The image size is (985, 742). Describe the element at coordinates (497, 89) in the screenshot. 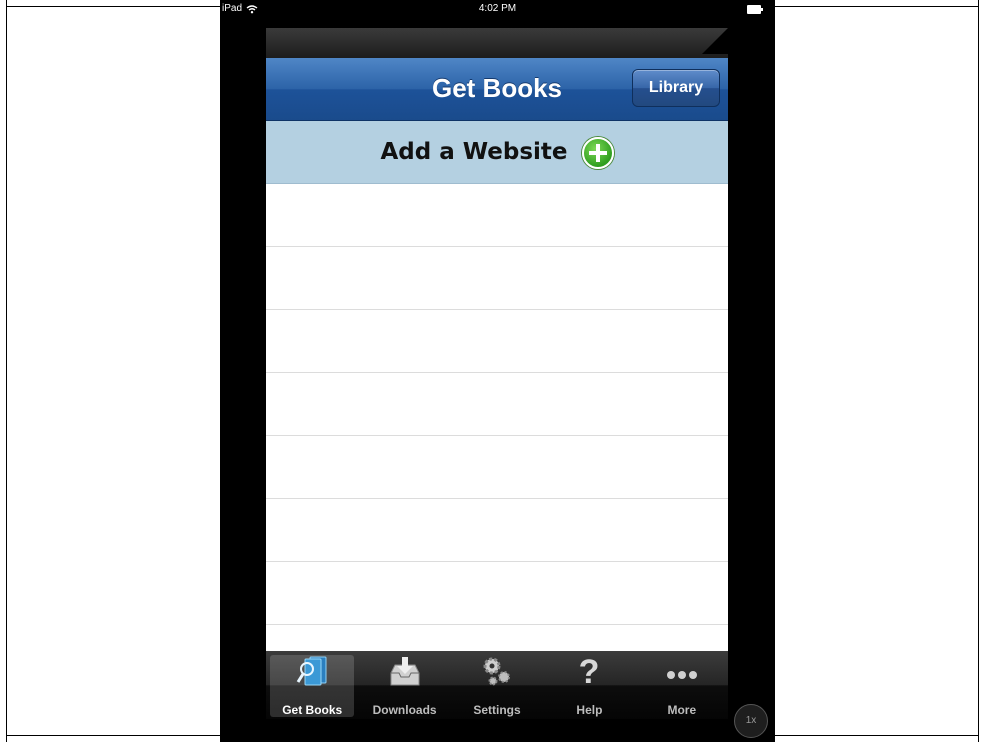

I see `navigation-bar: Get Books Library` at that location.